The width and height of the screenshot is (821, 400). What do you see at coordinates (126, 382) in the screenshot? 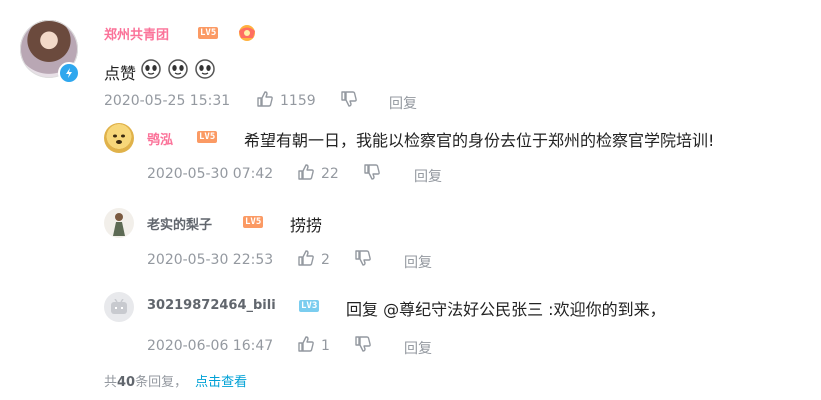
I see `reply-total: 40` at bounding box center [126, 382].